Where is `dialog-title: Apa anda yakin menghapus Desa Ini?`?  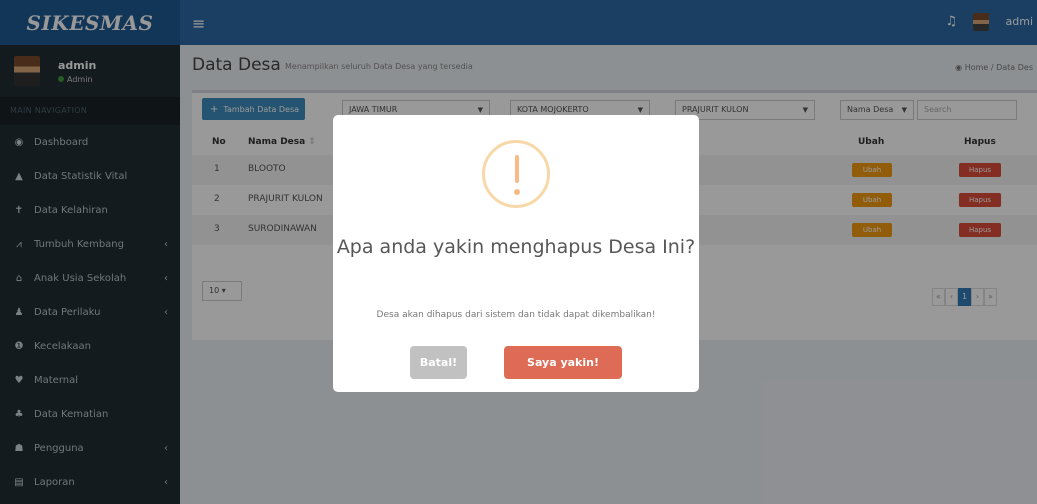 dialog-title: Apa anda yakin menghapus Desa Ini? is located at coordinates (516, 247).